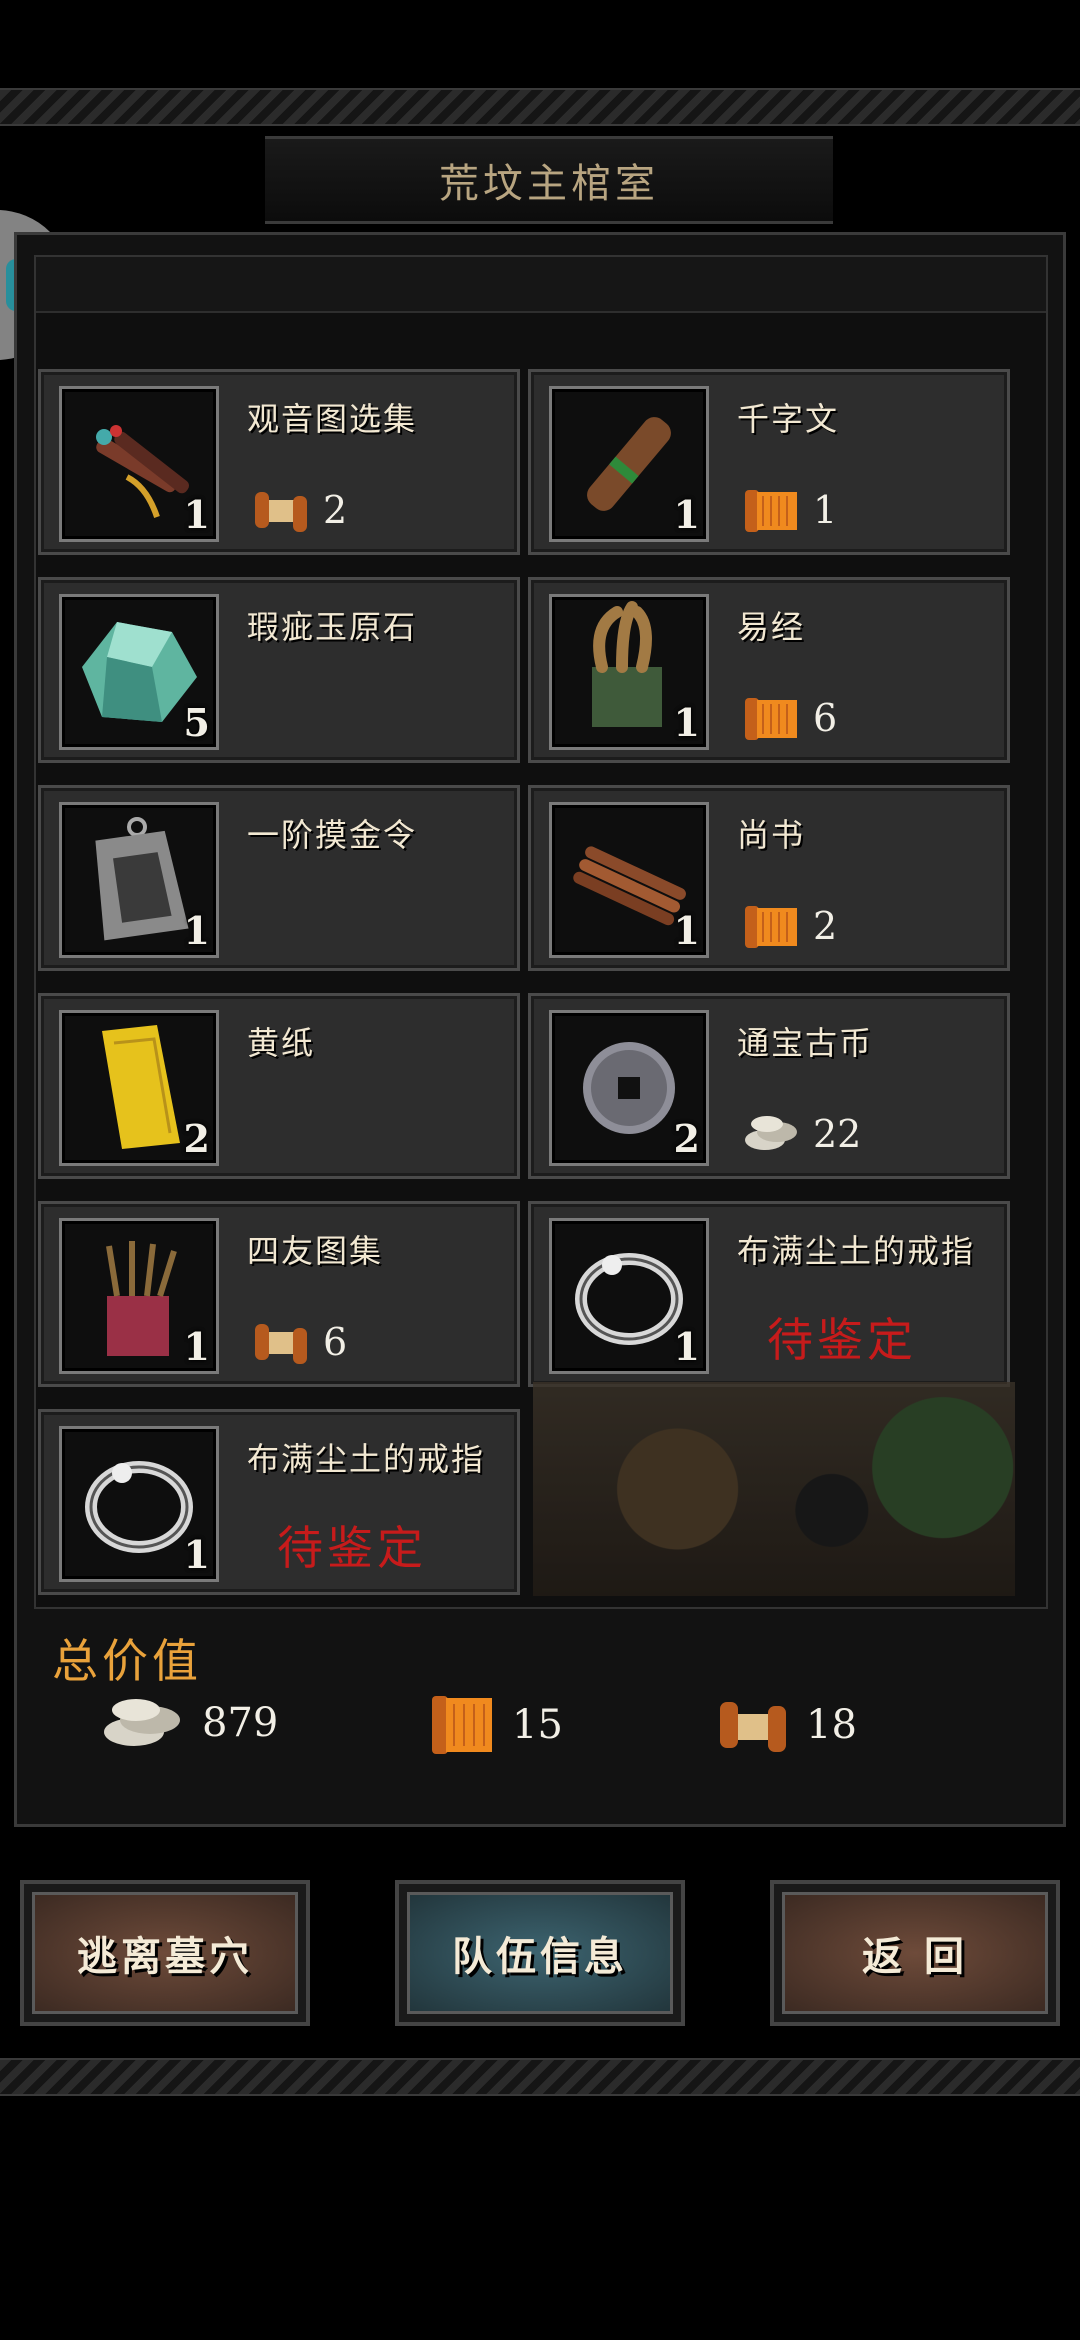  Describe the element at coordinates (367, 417) in the screenshot. I see `item-name: 观音图选集` at that location.